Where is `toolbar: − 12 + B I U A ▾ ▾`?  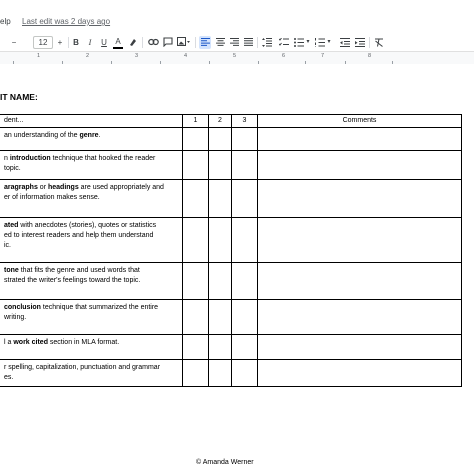
toolbar: − 12 + B I U A ▾ ▾ is located at coordinates (237, 42).